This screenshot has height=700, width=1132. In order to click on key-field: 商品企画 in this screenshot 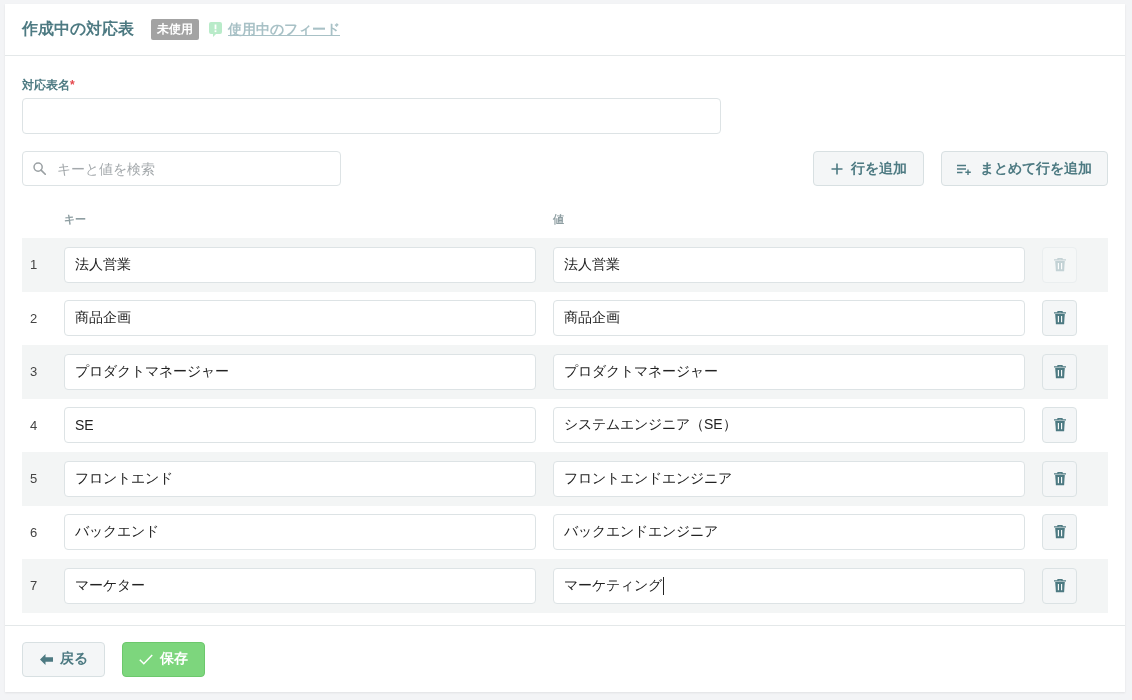, I will do `click(300, 318)`.